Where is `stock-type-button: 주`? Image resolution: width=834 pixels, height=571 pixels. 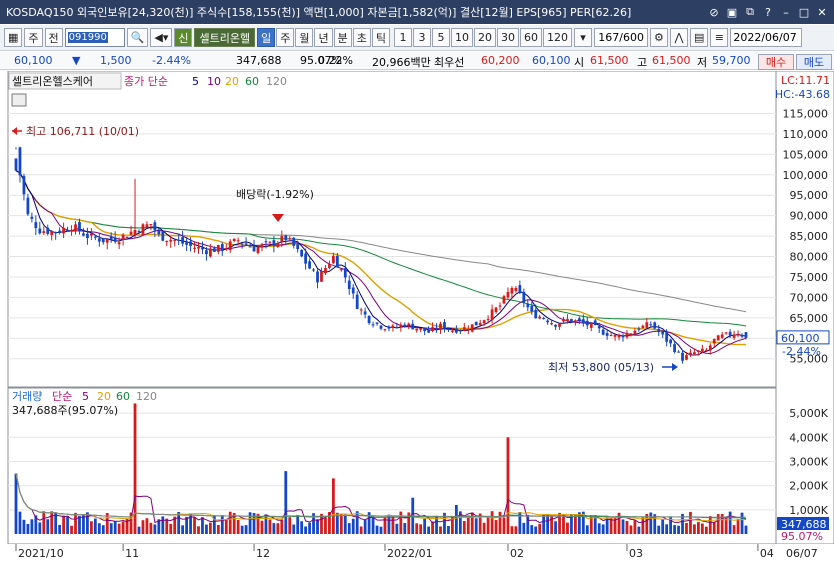
stock-type-button: 주 is located at coordinates (33, 37).